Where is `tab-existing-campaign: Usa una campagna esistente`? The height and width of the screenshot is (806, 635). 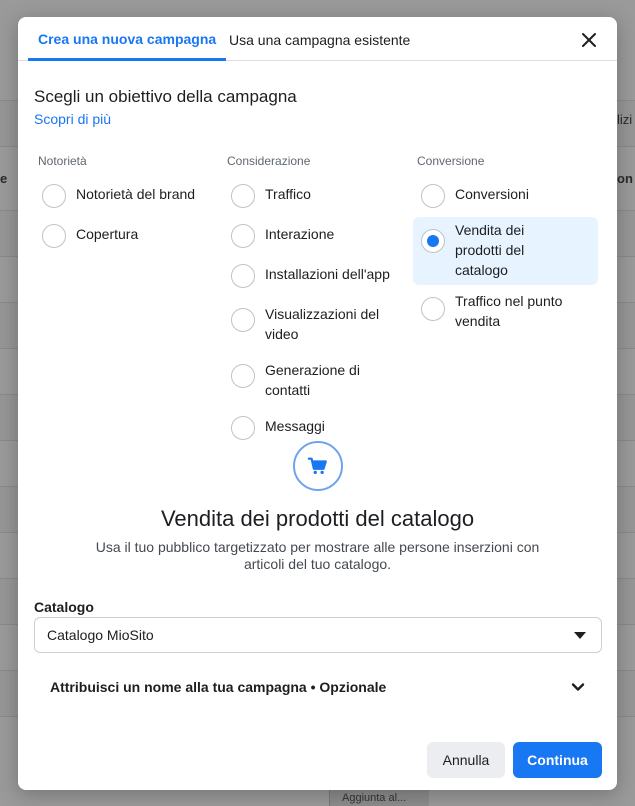
tab-existing-campaign: Usa una campagna esistente is located at coordinates (319, 39).